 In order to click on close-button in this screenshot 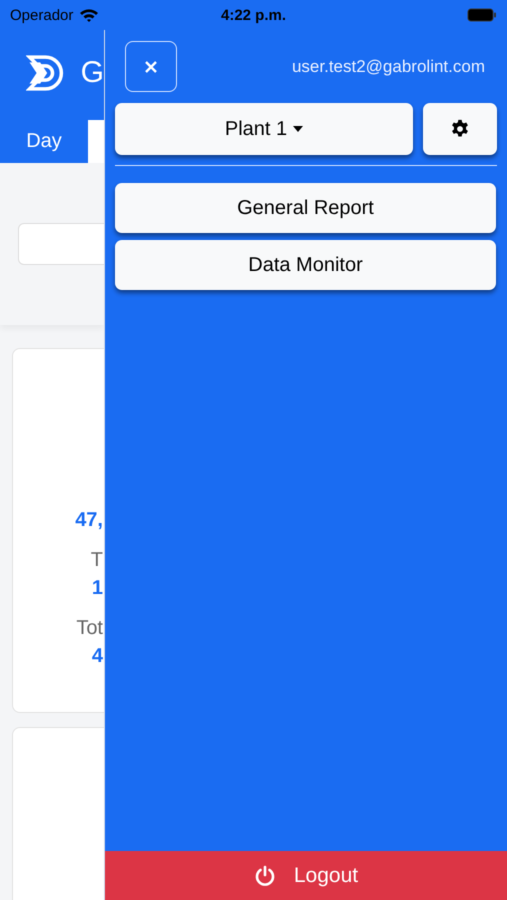, I will do `click(151, 66)`.